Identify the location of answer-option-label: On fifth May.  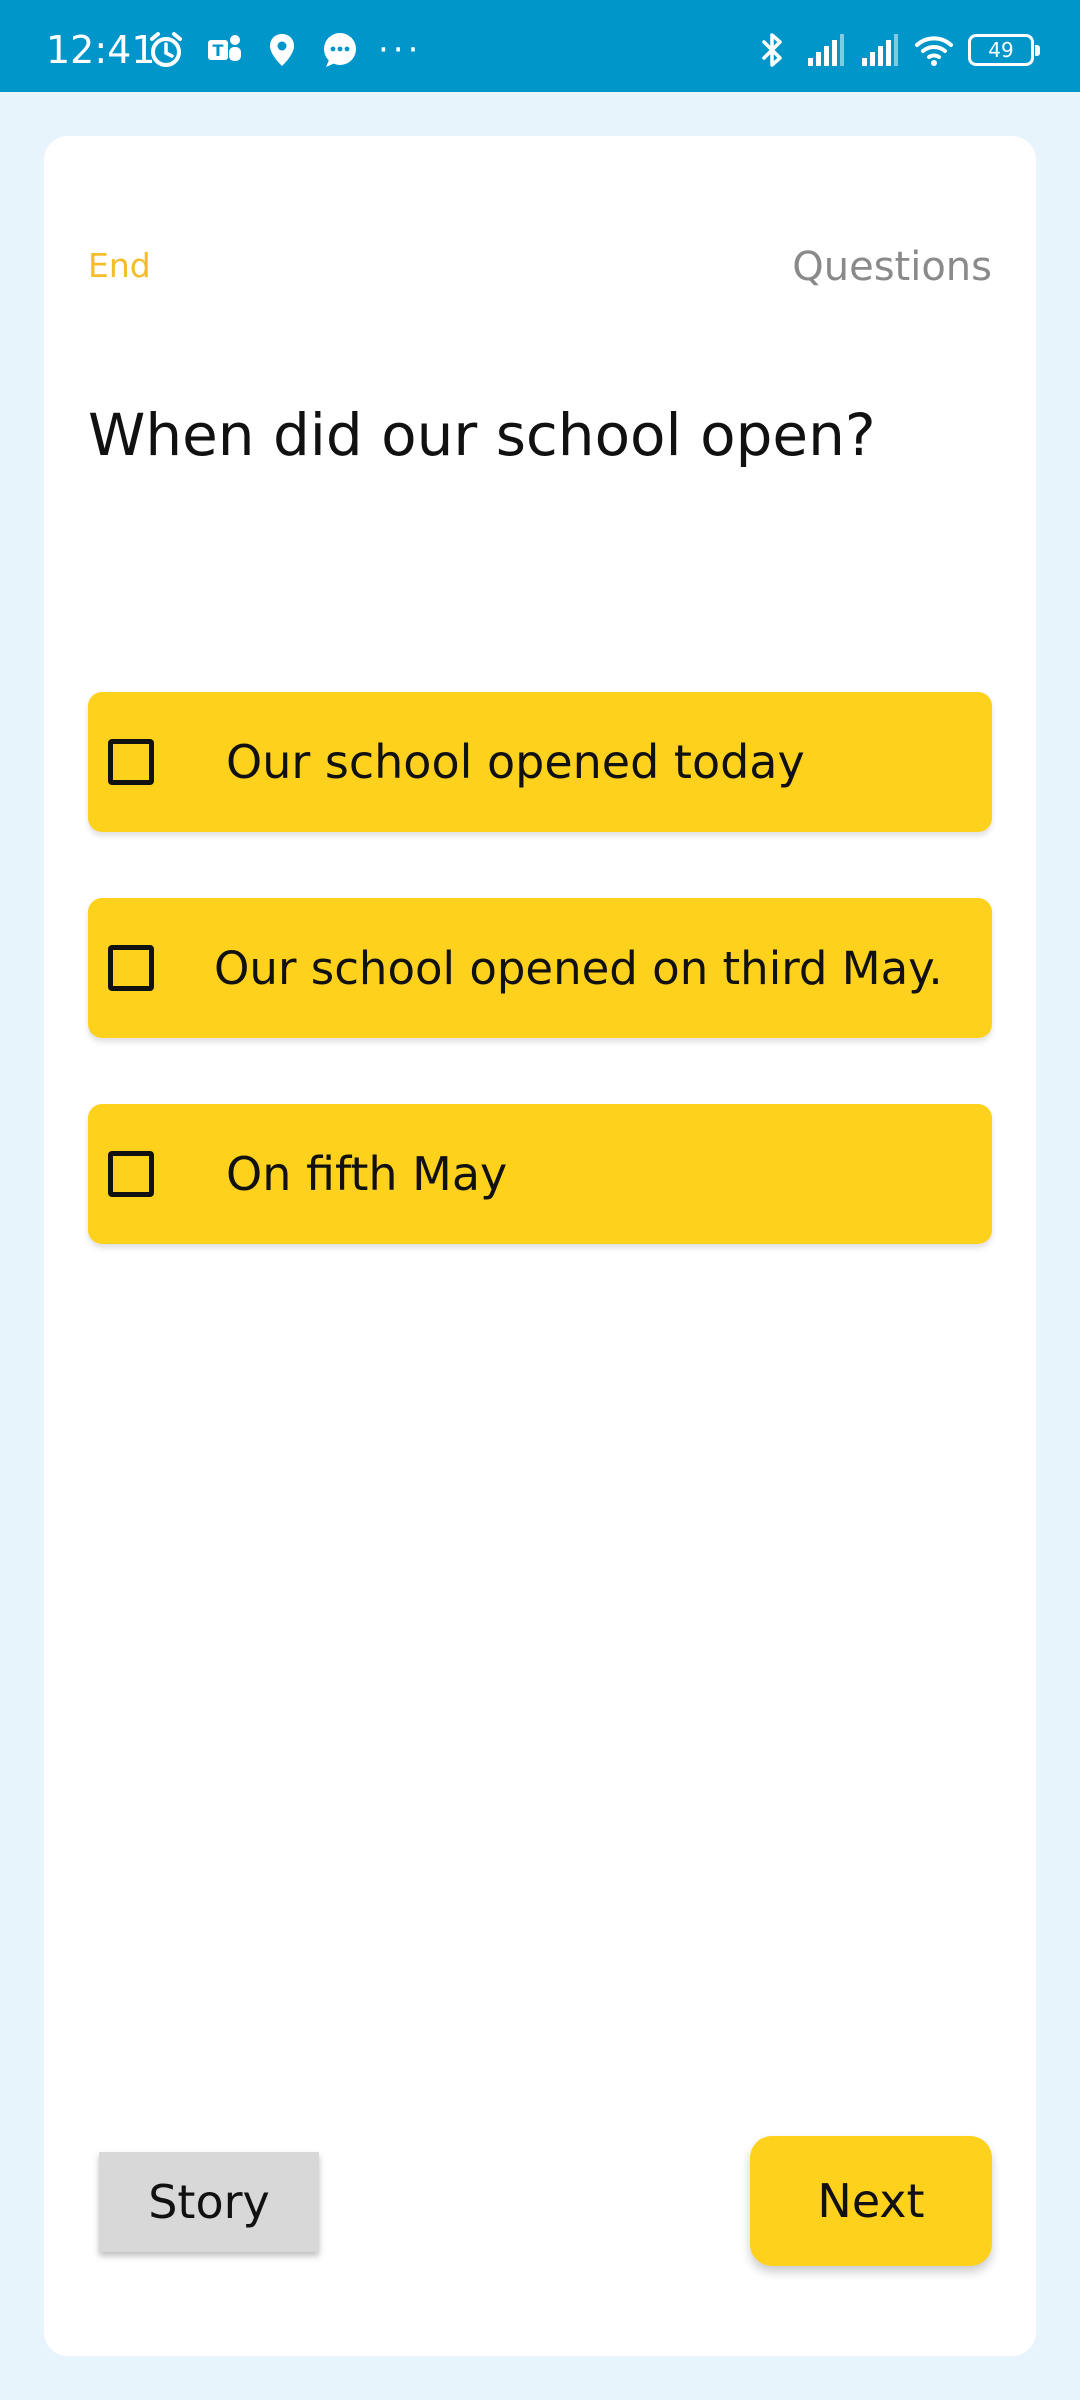
(367, 1174).